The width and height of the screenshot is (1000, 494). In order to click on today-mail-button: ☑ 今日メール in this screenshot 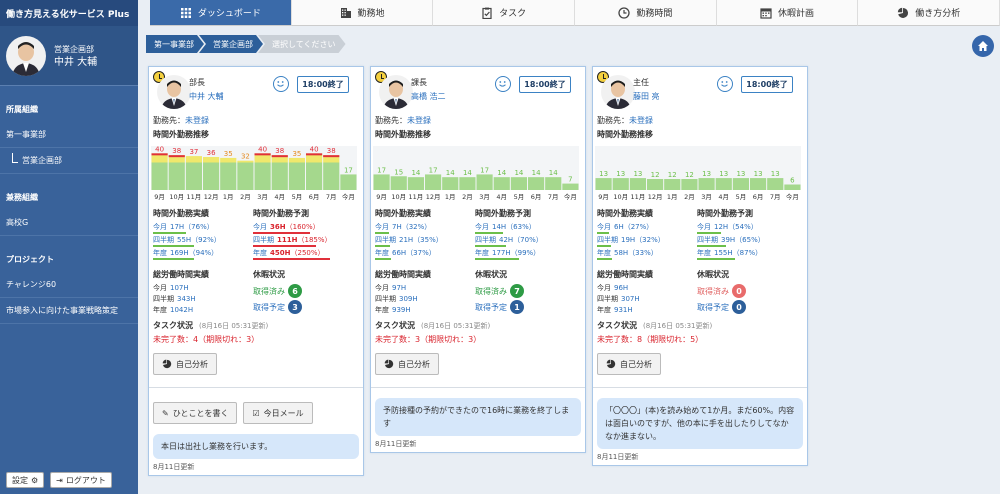, I will do `click(278, 413)`.